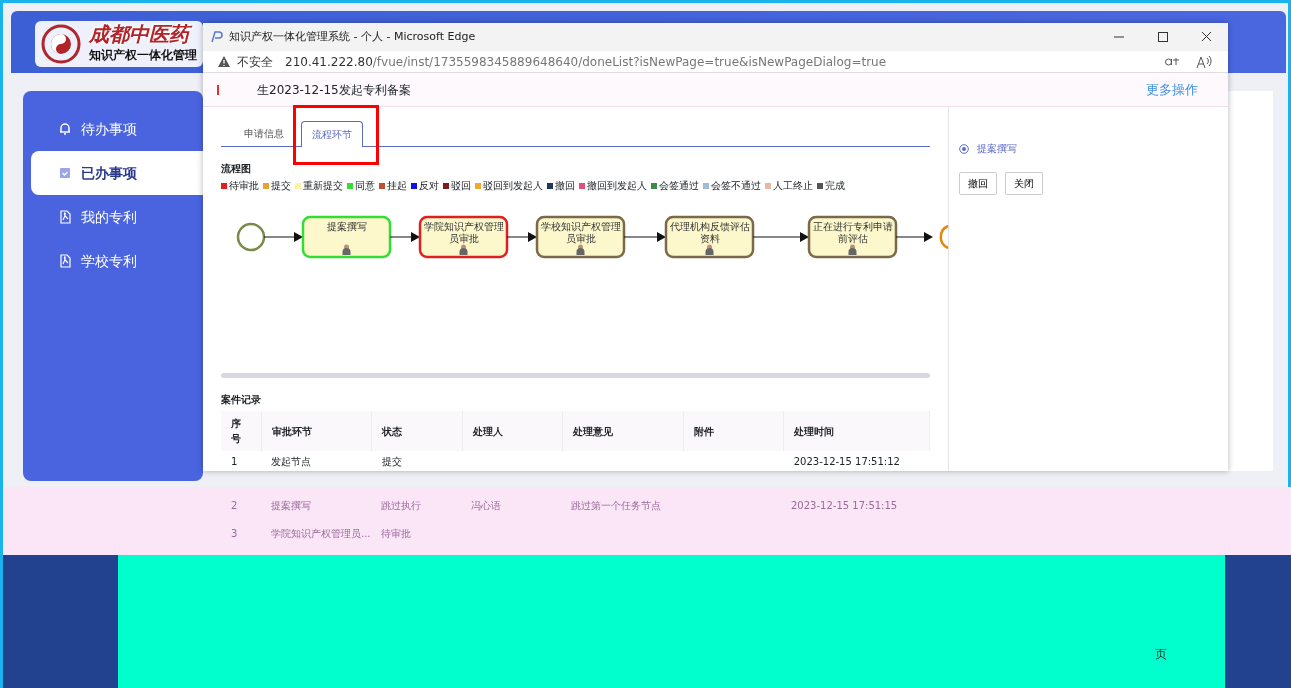 This screenshot has height=688, width=1291. What do you see at coordinates (241, 431) in the screenshot?
I see `column-header: 序号` at bounding box center [241, 431].